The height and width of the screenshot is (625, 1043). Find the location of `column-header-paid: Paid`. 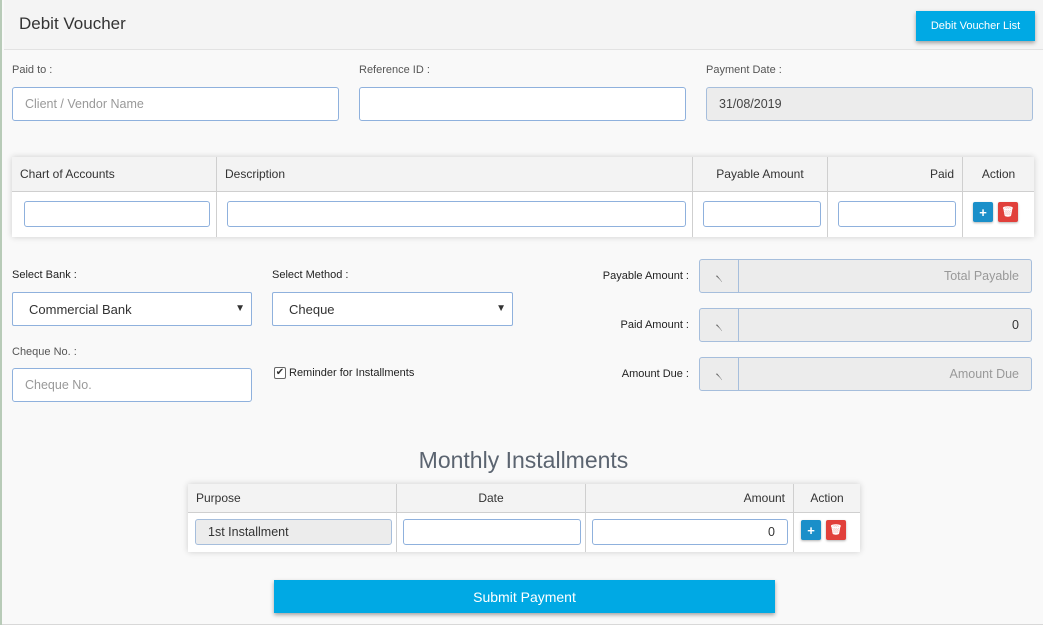

column-header-paid: Paid is located at coordinates (895, 174).